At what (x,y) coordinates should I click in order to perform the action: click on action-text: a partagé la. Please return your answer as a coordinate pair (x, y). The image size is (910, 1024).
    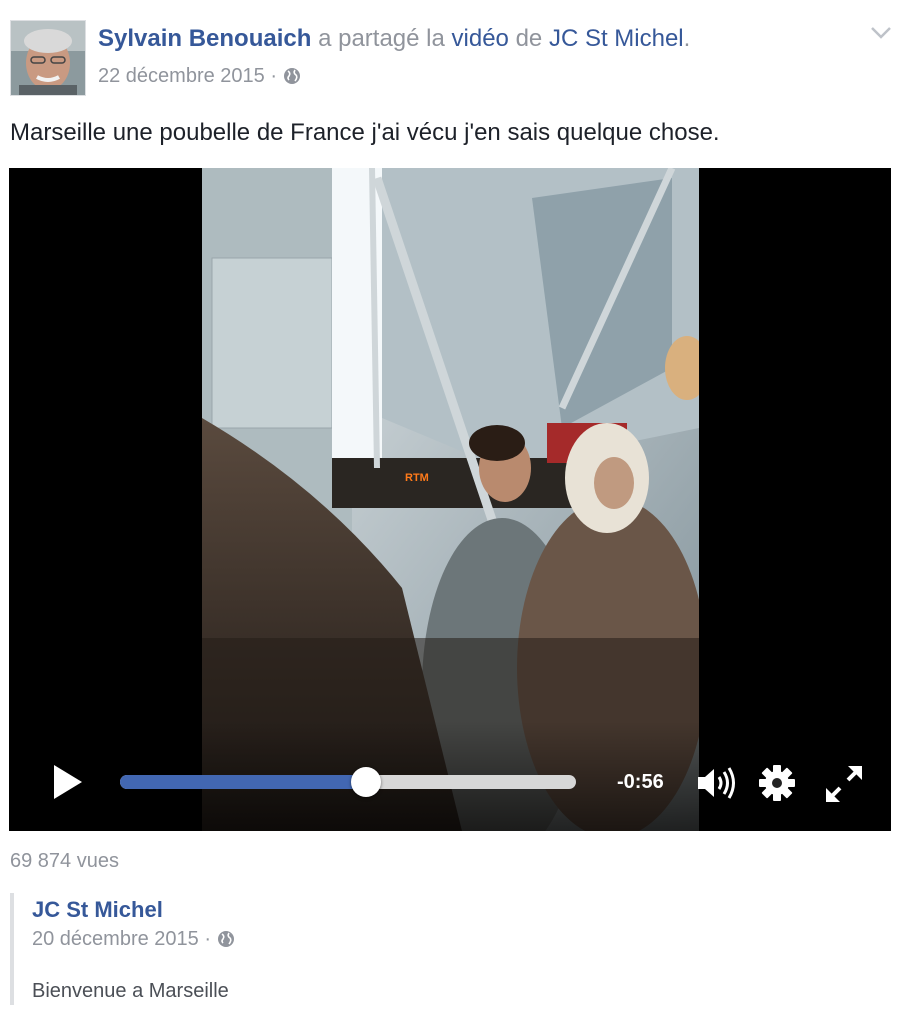
    Looking at the image, I should click on (381, 38).